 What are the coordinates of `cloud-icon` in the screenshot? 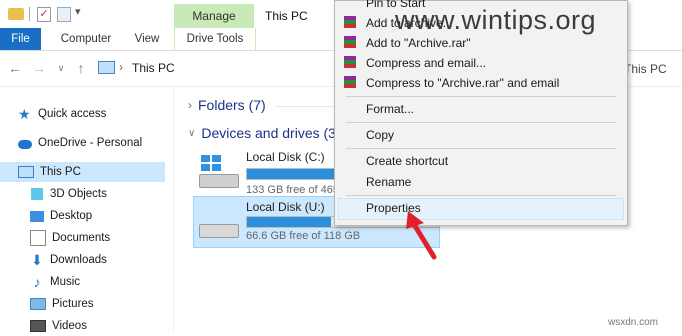 It's located at (25, 144).